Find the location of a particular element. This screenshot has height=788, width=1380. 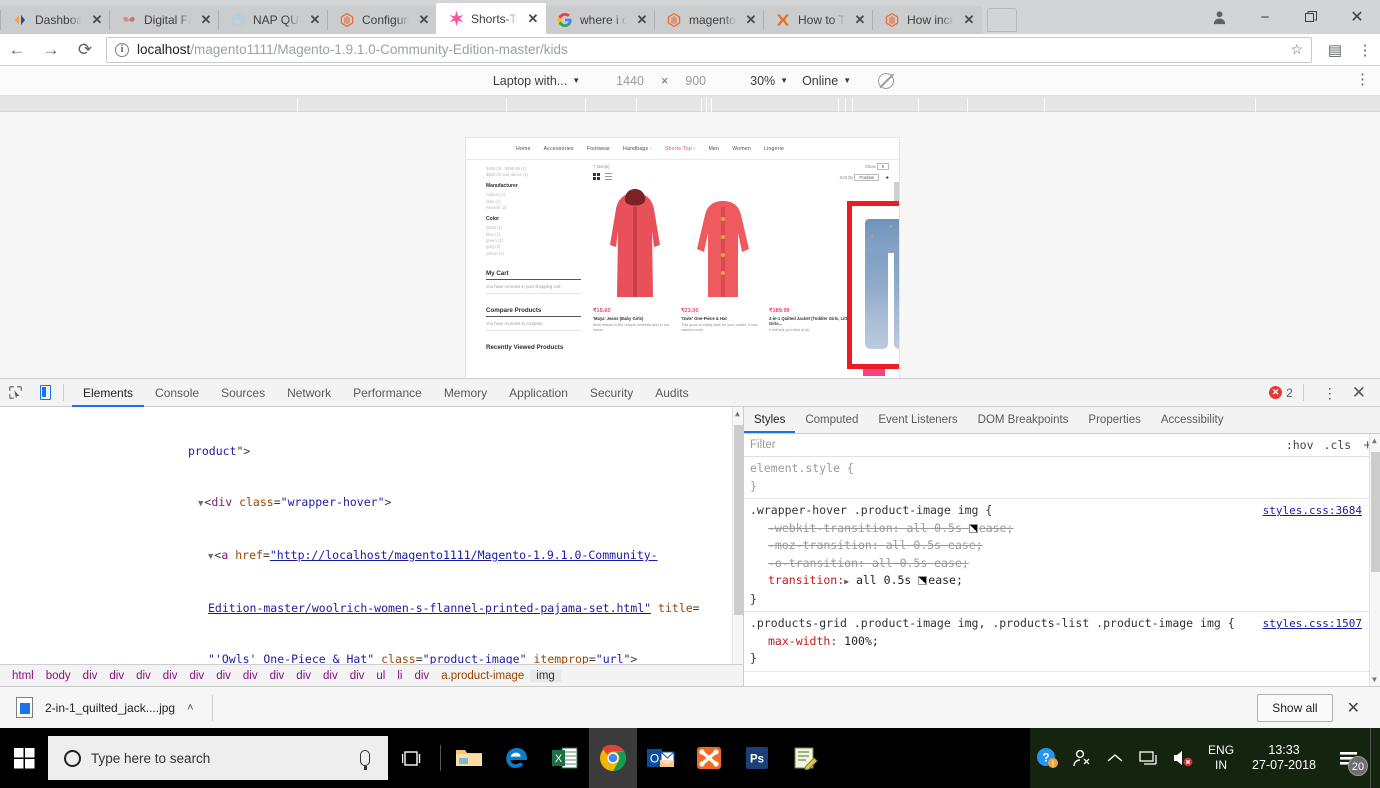

network-icon is located at coordinates (1149, 758).